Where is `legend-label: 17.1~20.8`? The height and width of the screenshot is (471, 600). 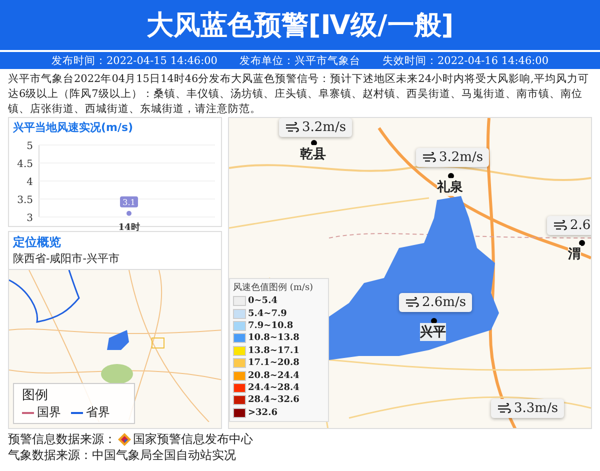
legend-label: 17.1~20.8 is located at coordinates (274, 363).